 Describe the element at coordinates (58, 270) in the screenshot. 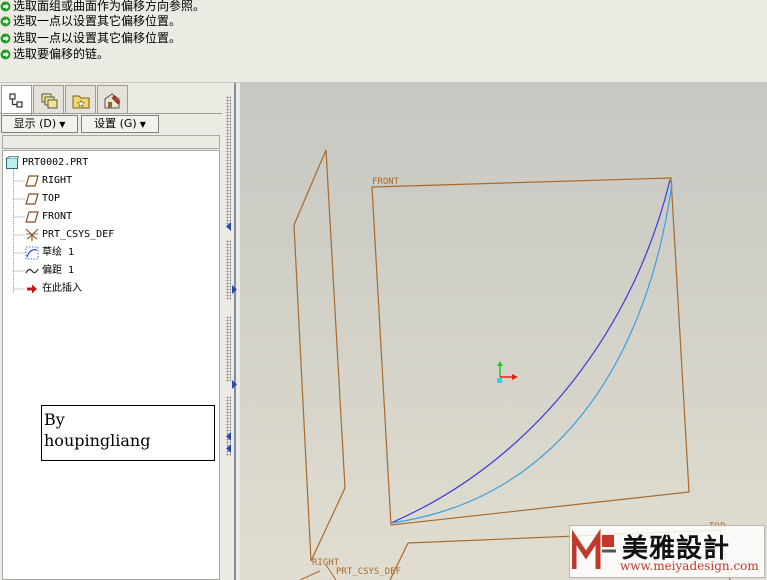

I see `tree-item-label: 偏距 1` at that location.